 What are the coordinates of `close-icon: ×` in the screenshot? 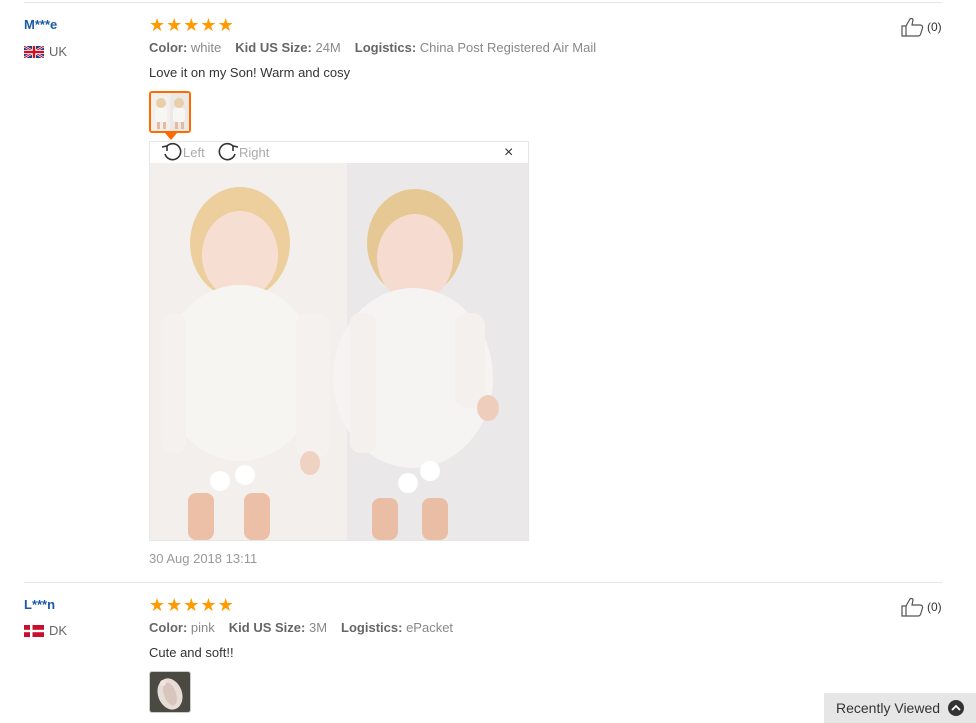 It's located at (508, 153).